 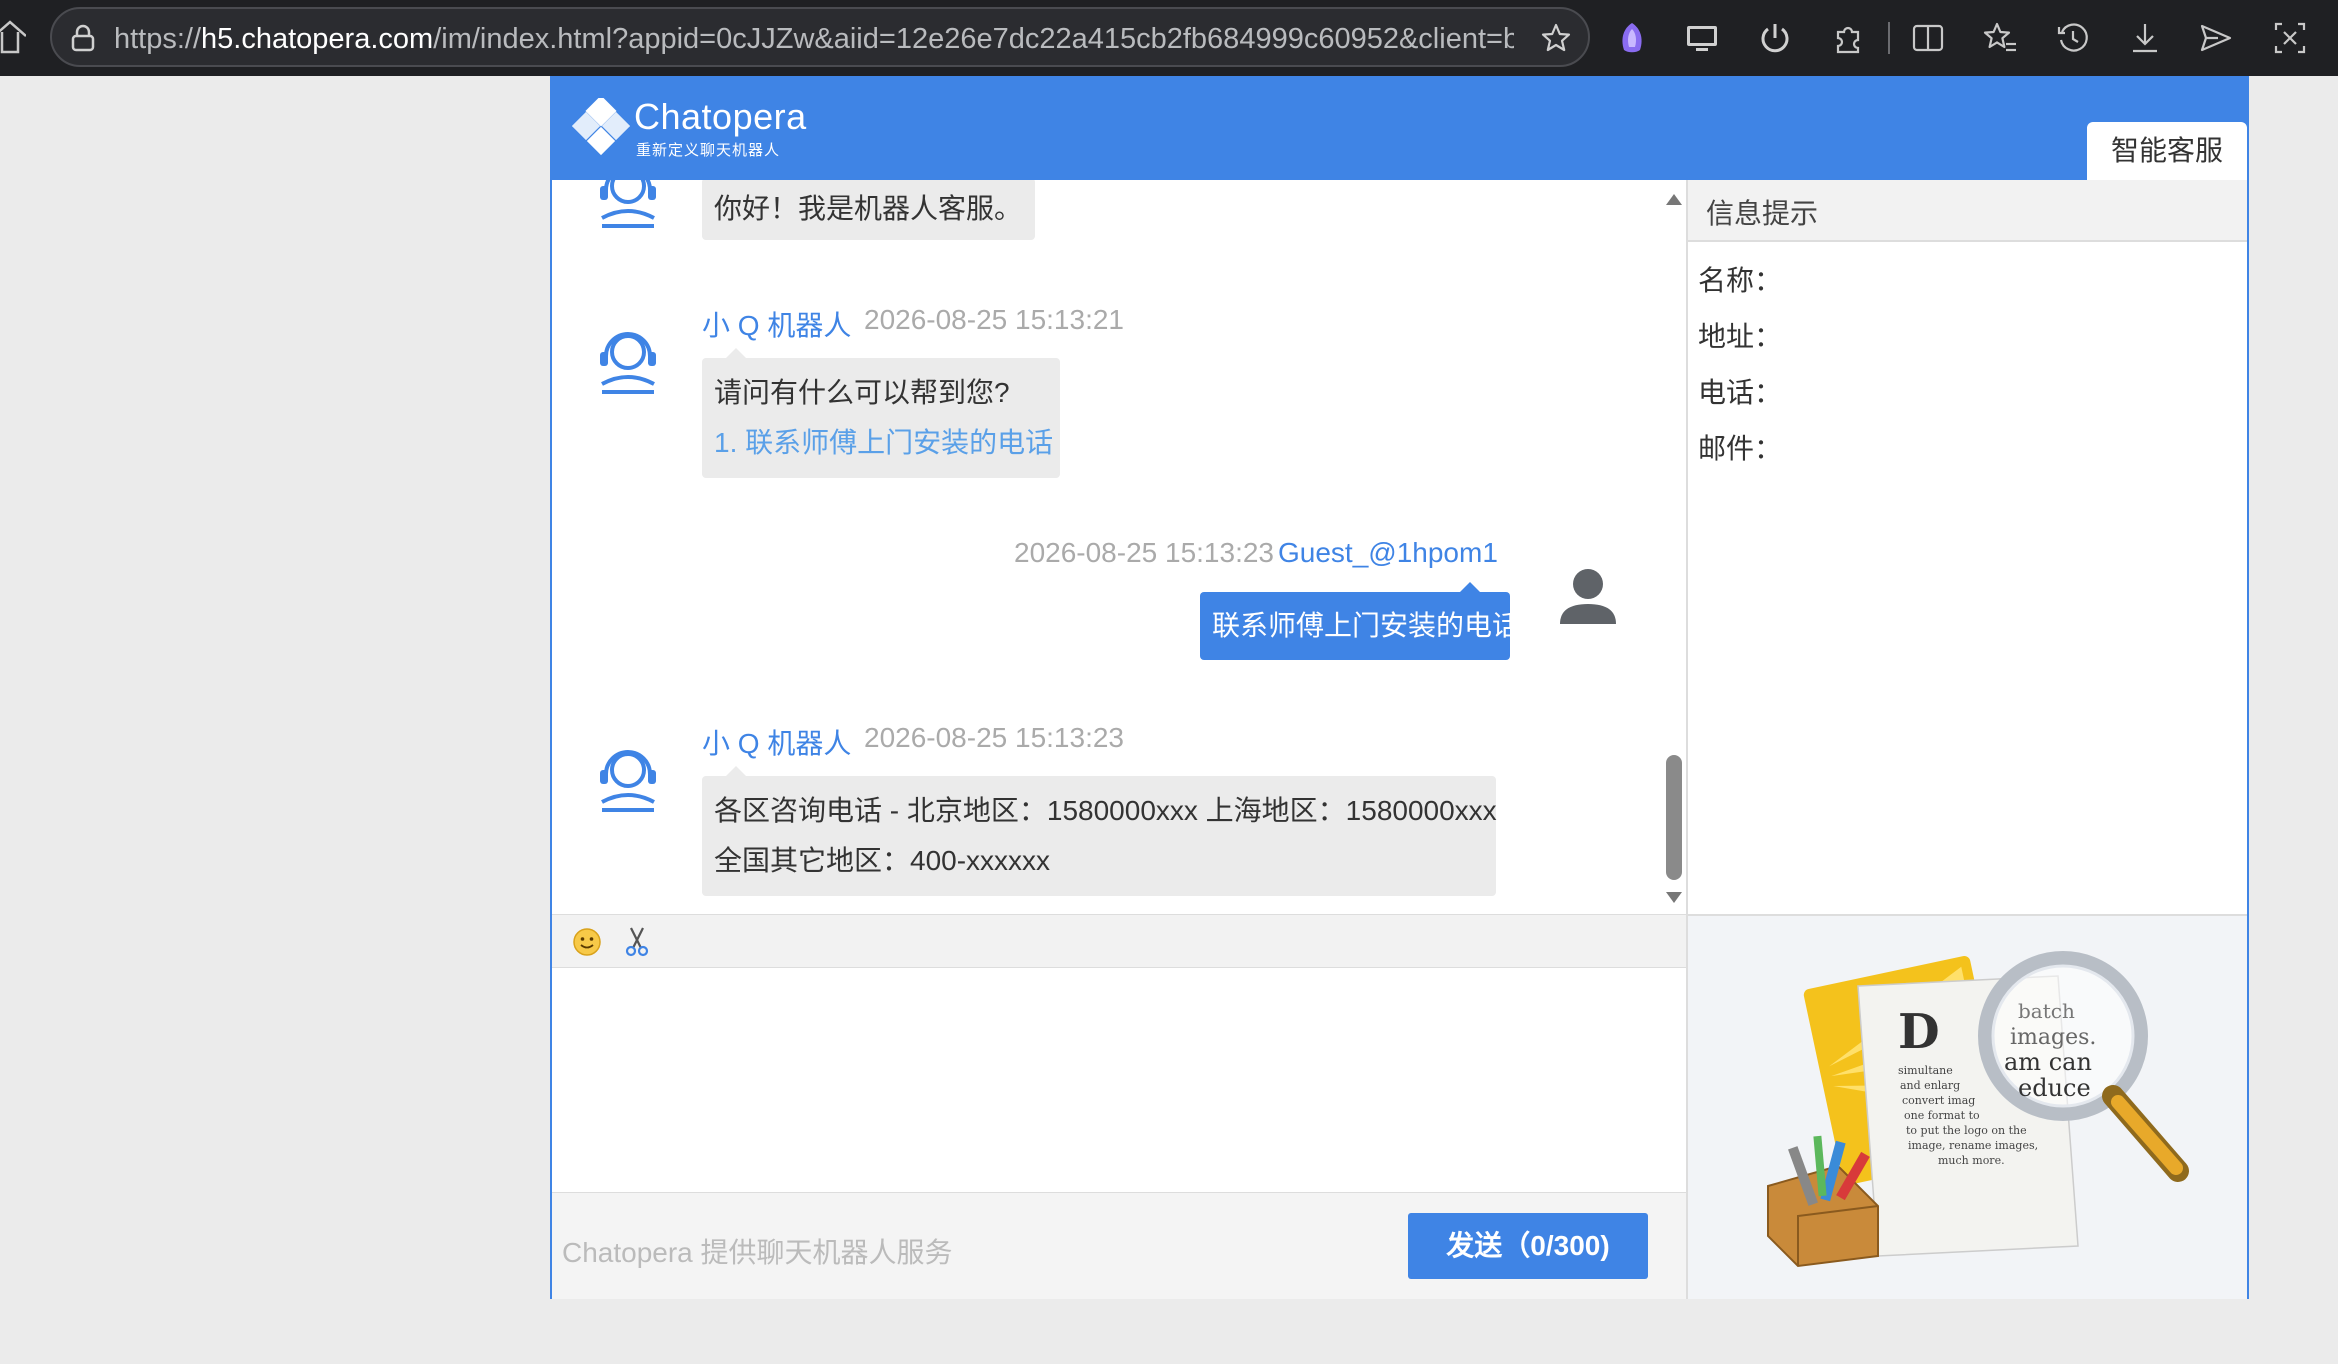 What do you see at coordinates (1740, 372) in the screenshot?
I see `info-fields: 名称： 地址： 电话： 邮件：` at bounding box center [1740, 372].